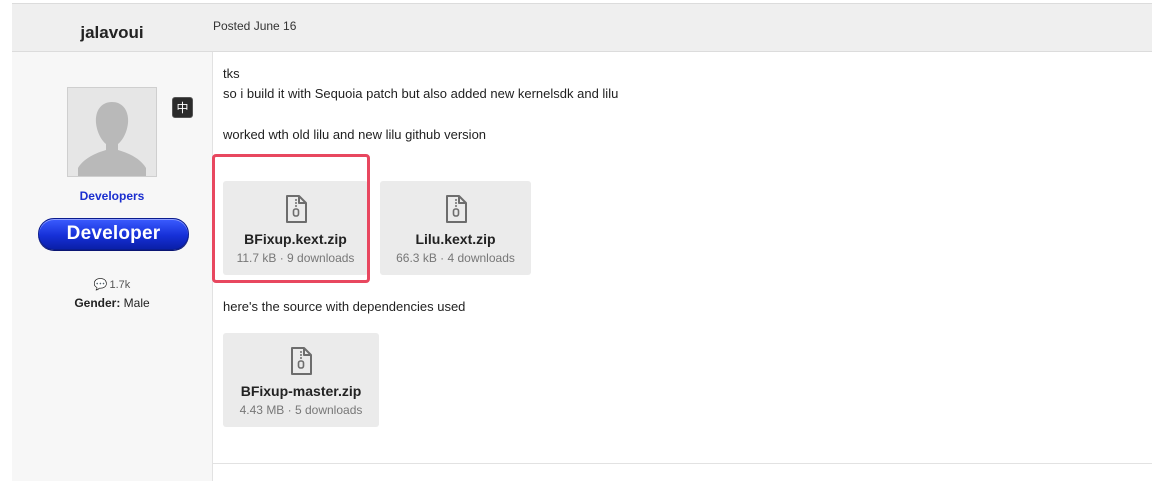  Describe the element at coordinates (295, 239) in the screenshot. I see `attachment-name: BFixup.kext.zip` at that location.